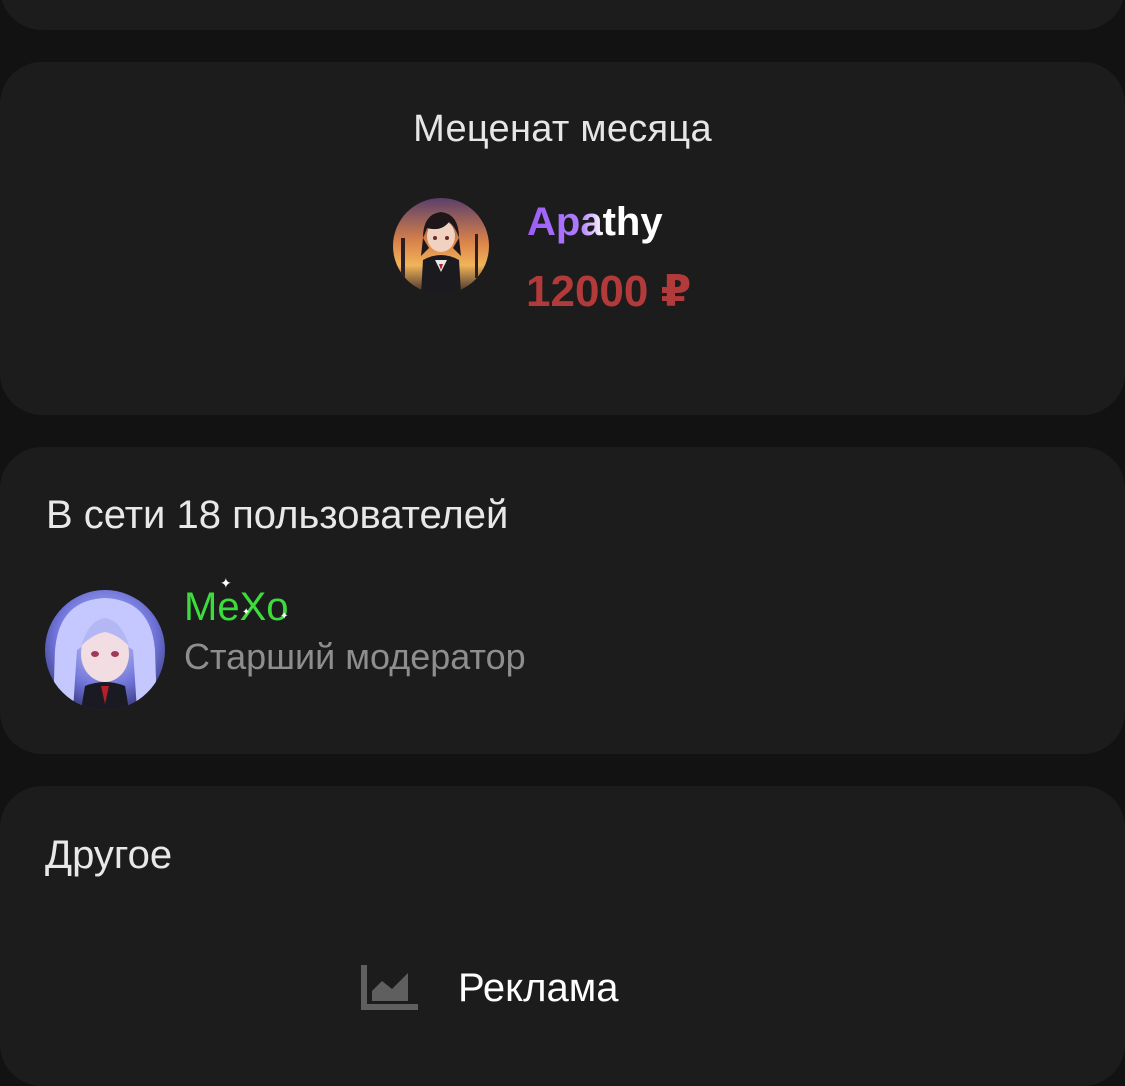 This screenshot has width=1125, height=1086. Describe the element at coordinates (538, 987) in the screenshot. I see `menu-item-label: Реклама` at that location.